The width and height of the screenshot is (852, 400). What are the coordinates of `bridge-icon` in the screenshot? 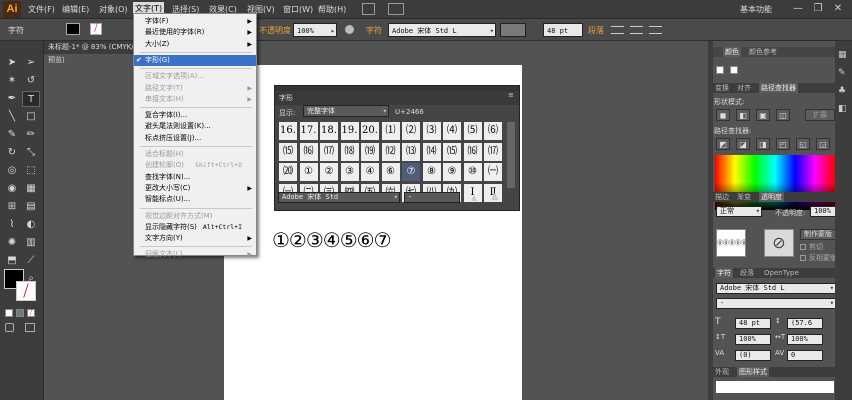 It's located at (368, 9).